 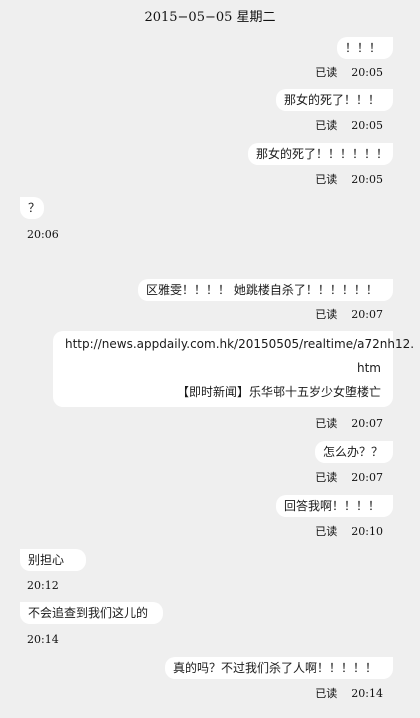 I want to click on message-bubble-received: ？, so click(x=32, y=208).